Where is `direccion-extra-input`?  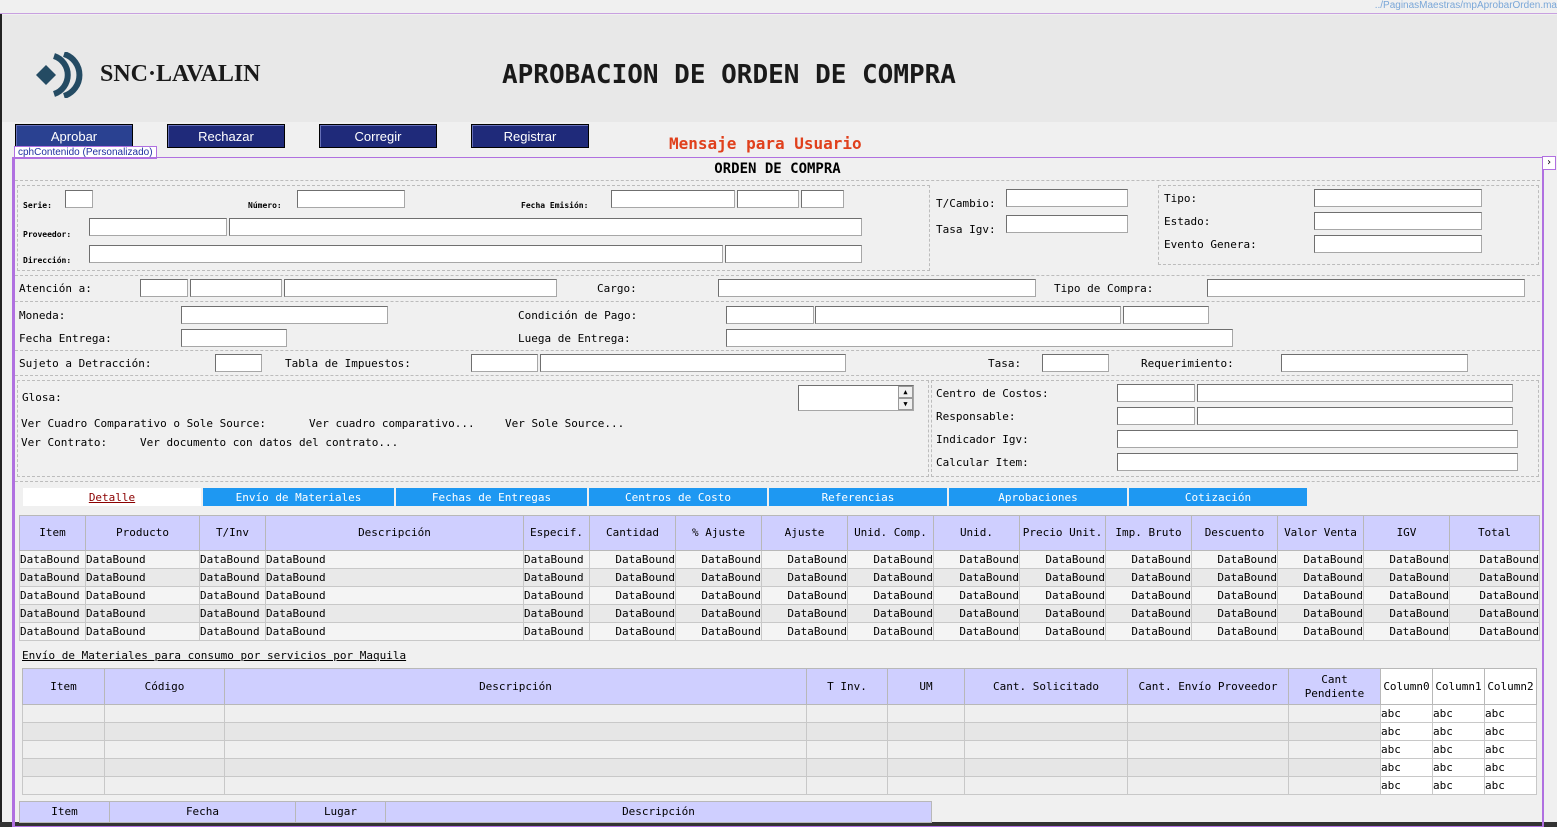
direccion-extra-input is located at coordinates (793, 254).